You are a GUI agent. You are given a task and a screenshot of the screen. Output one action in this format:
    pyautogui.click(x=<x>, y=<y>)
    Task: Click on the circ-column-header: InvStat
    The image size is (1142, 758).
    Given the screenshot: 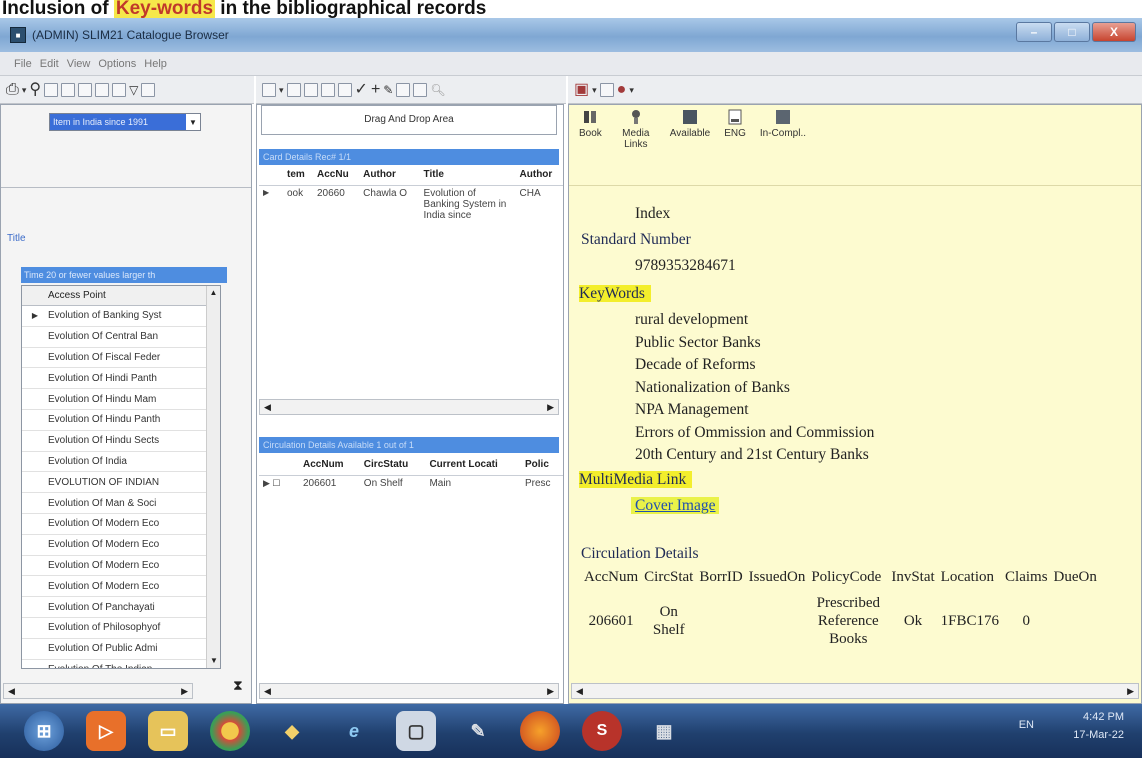 What is the action you would take?
    pyautogui.click(x=912, y=577)
    